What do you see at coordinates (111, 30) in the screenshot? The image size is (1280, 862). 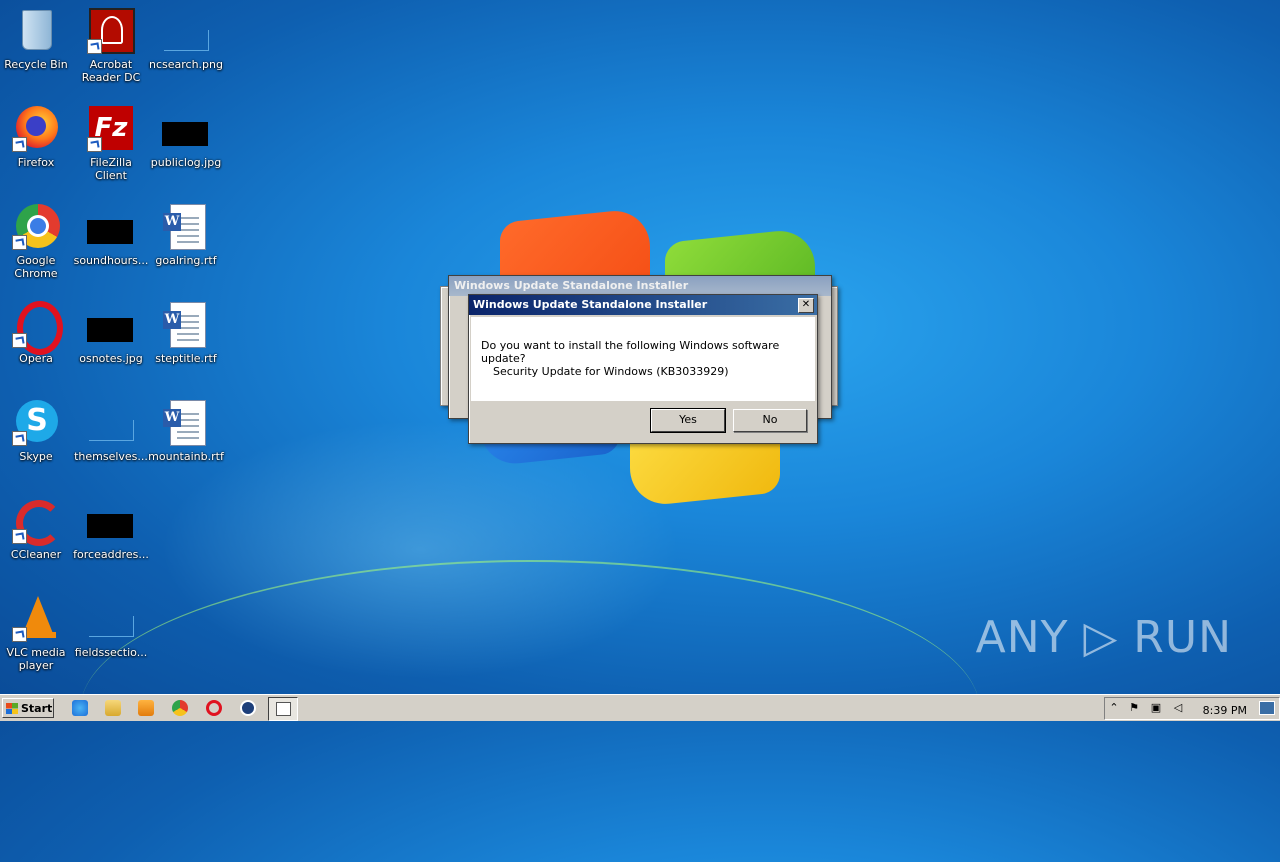 I see `acrobat-icon` at bounding box center [111, 30].